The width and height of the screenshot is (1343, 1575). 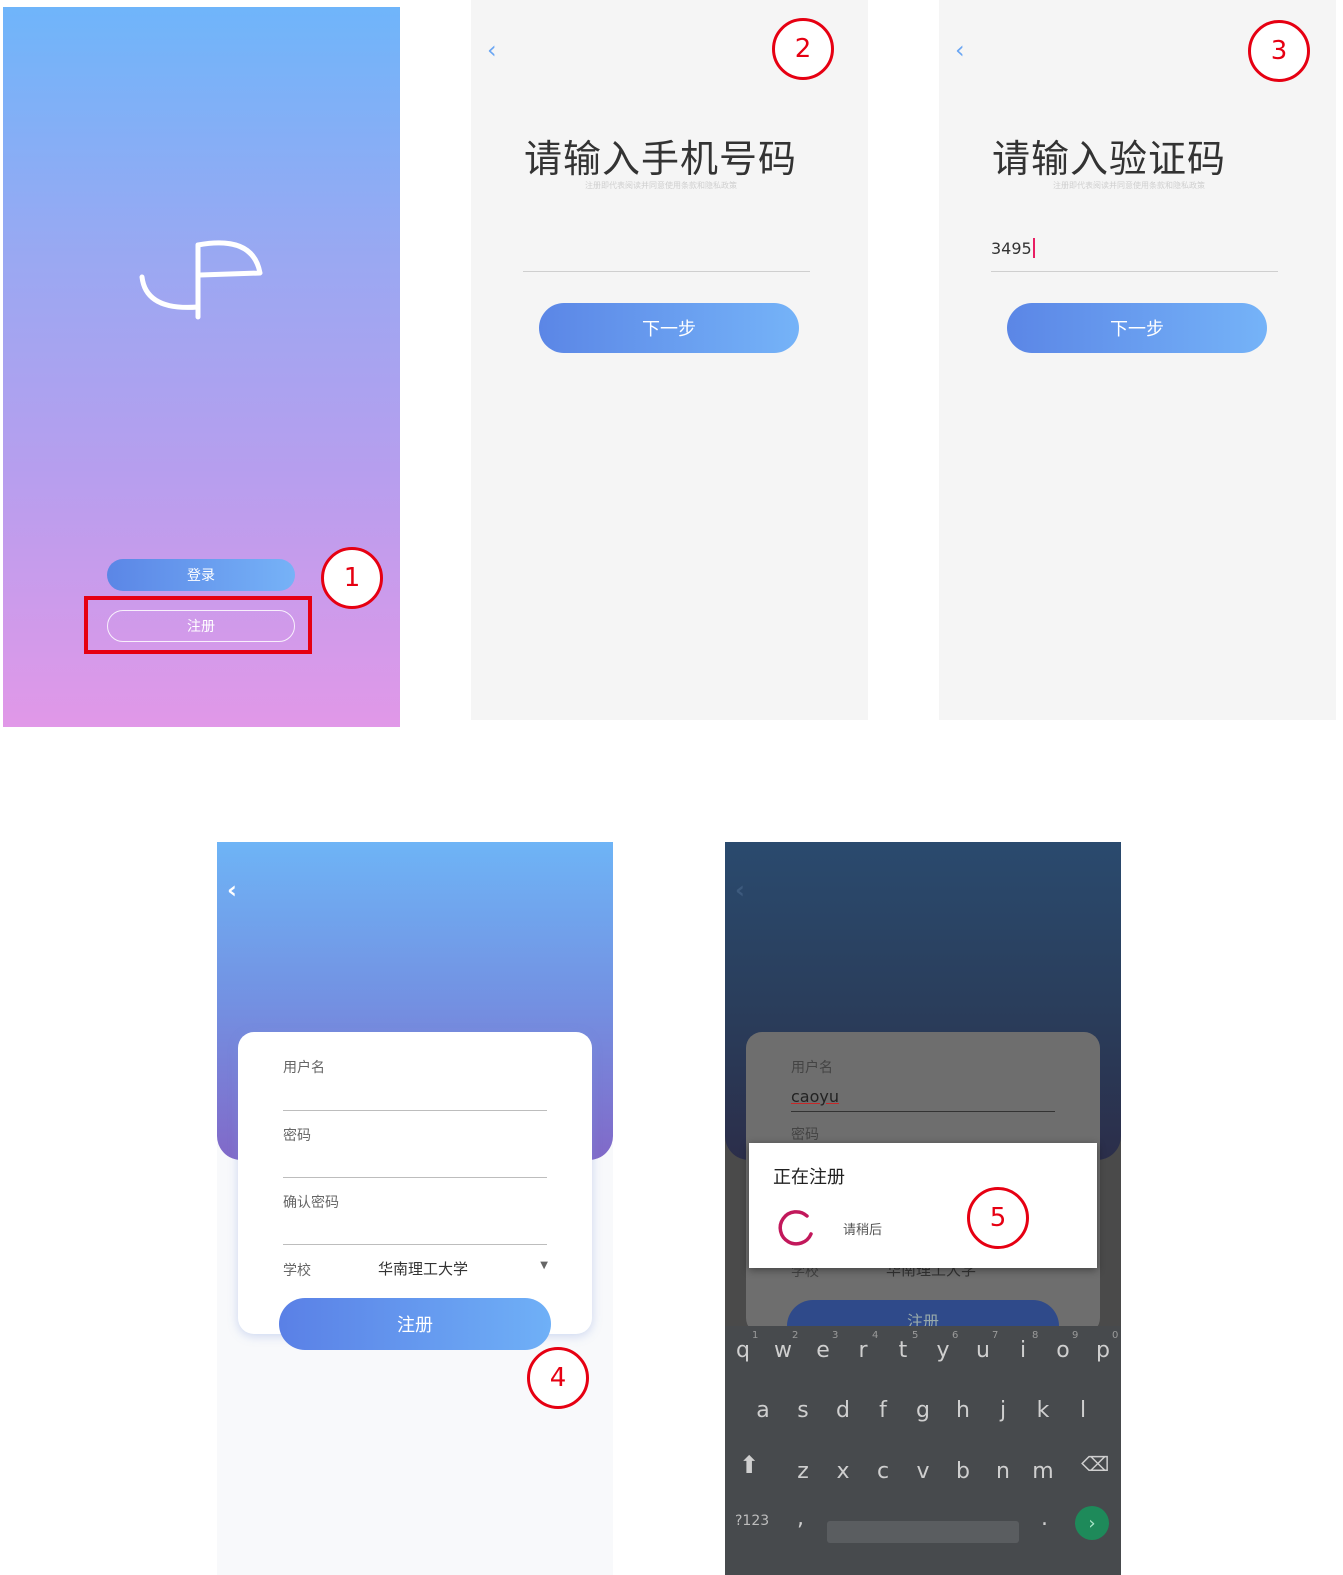 What do you see at coordinates (795, 1335) in the screenshot?
I see `key-number-hint: 2` at bounding box center [795, 1335].